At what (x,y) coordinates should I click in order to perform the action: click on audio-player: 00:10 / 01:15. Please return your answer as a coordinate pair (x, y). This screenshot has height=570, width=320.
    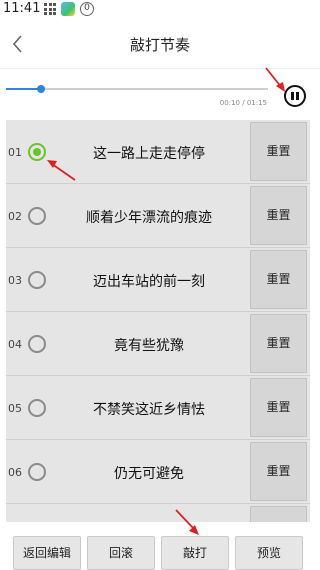
    Looking at the image, I should click on (160, 92).